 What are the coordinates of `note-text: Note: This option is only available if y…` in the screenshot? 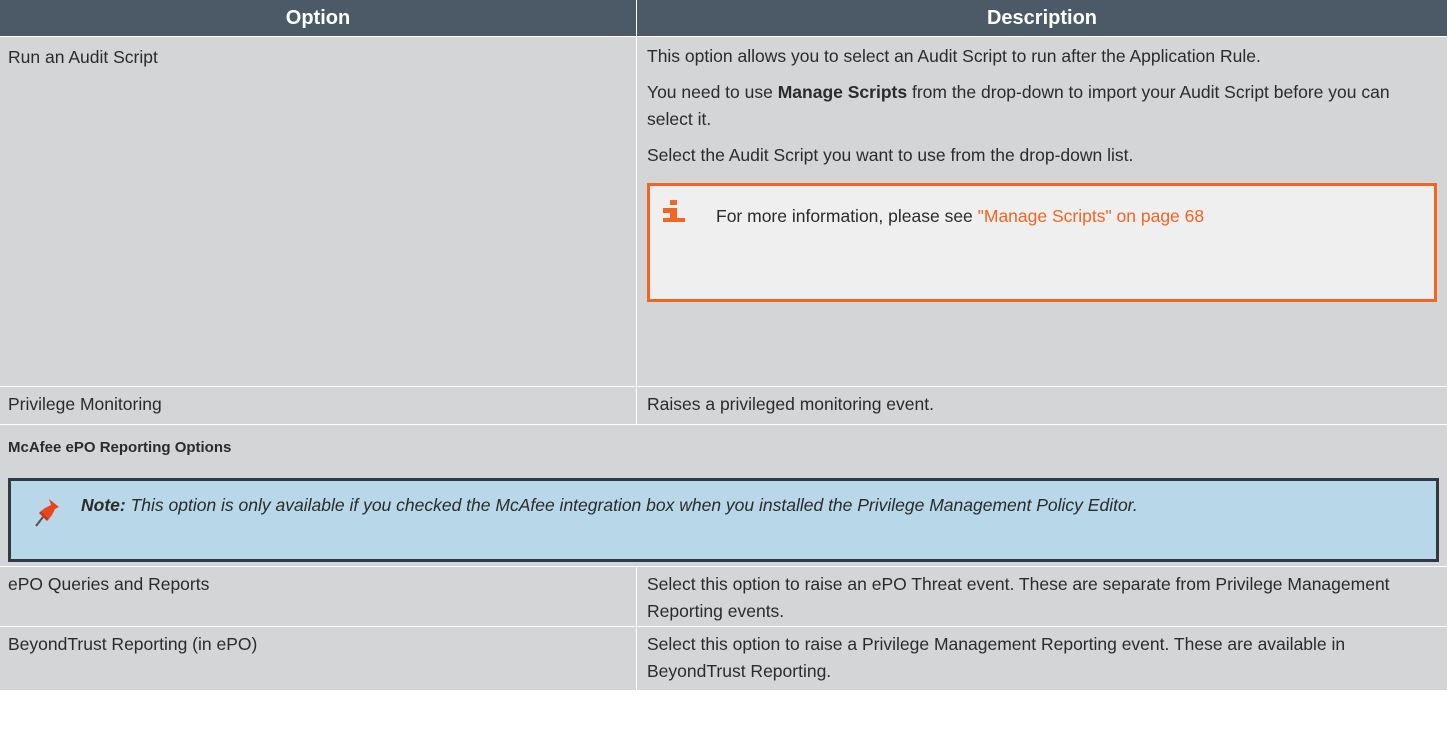 It's located at (609, 520).